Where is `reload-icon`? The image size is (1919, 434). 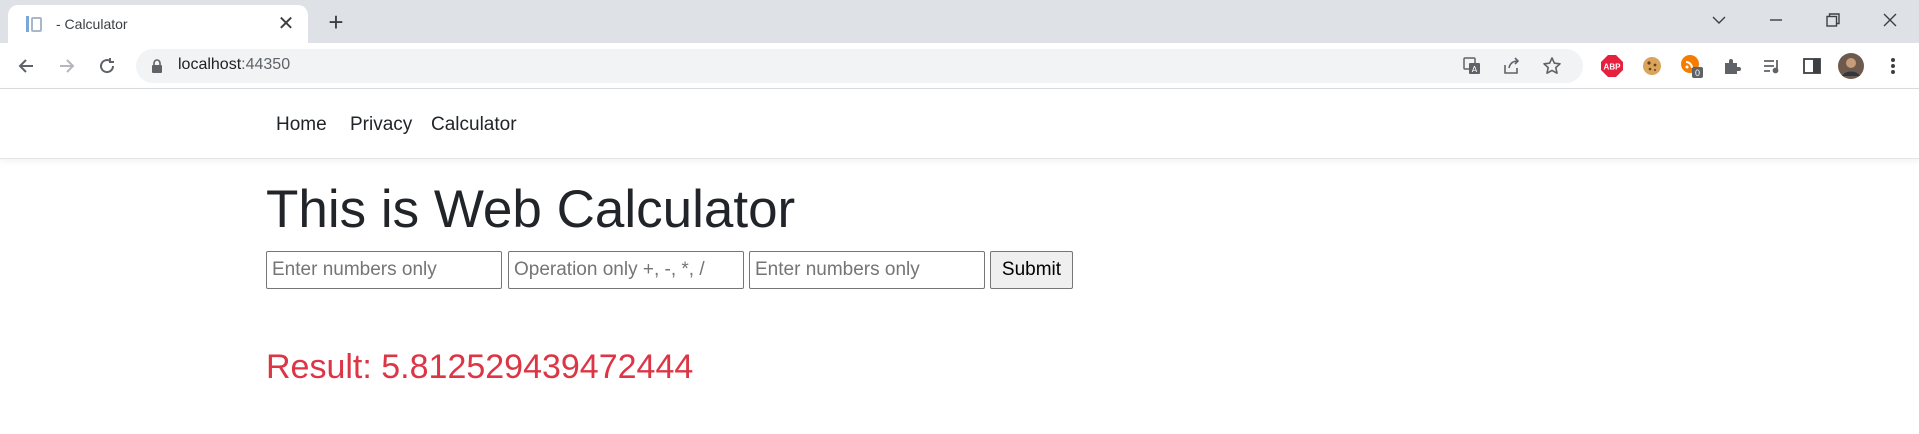
reload-icon is located at coordinates (107, 66).